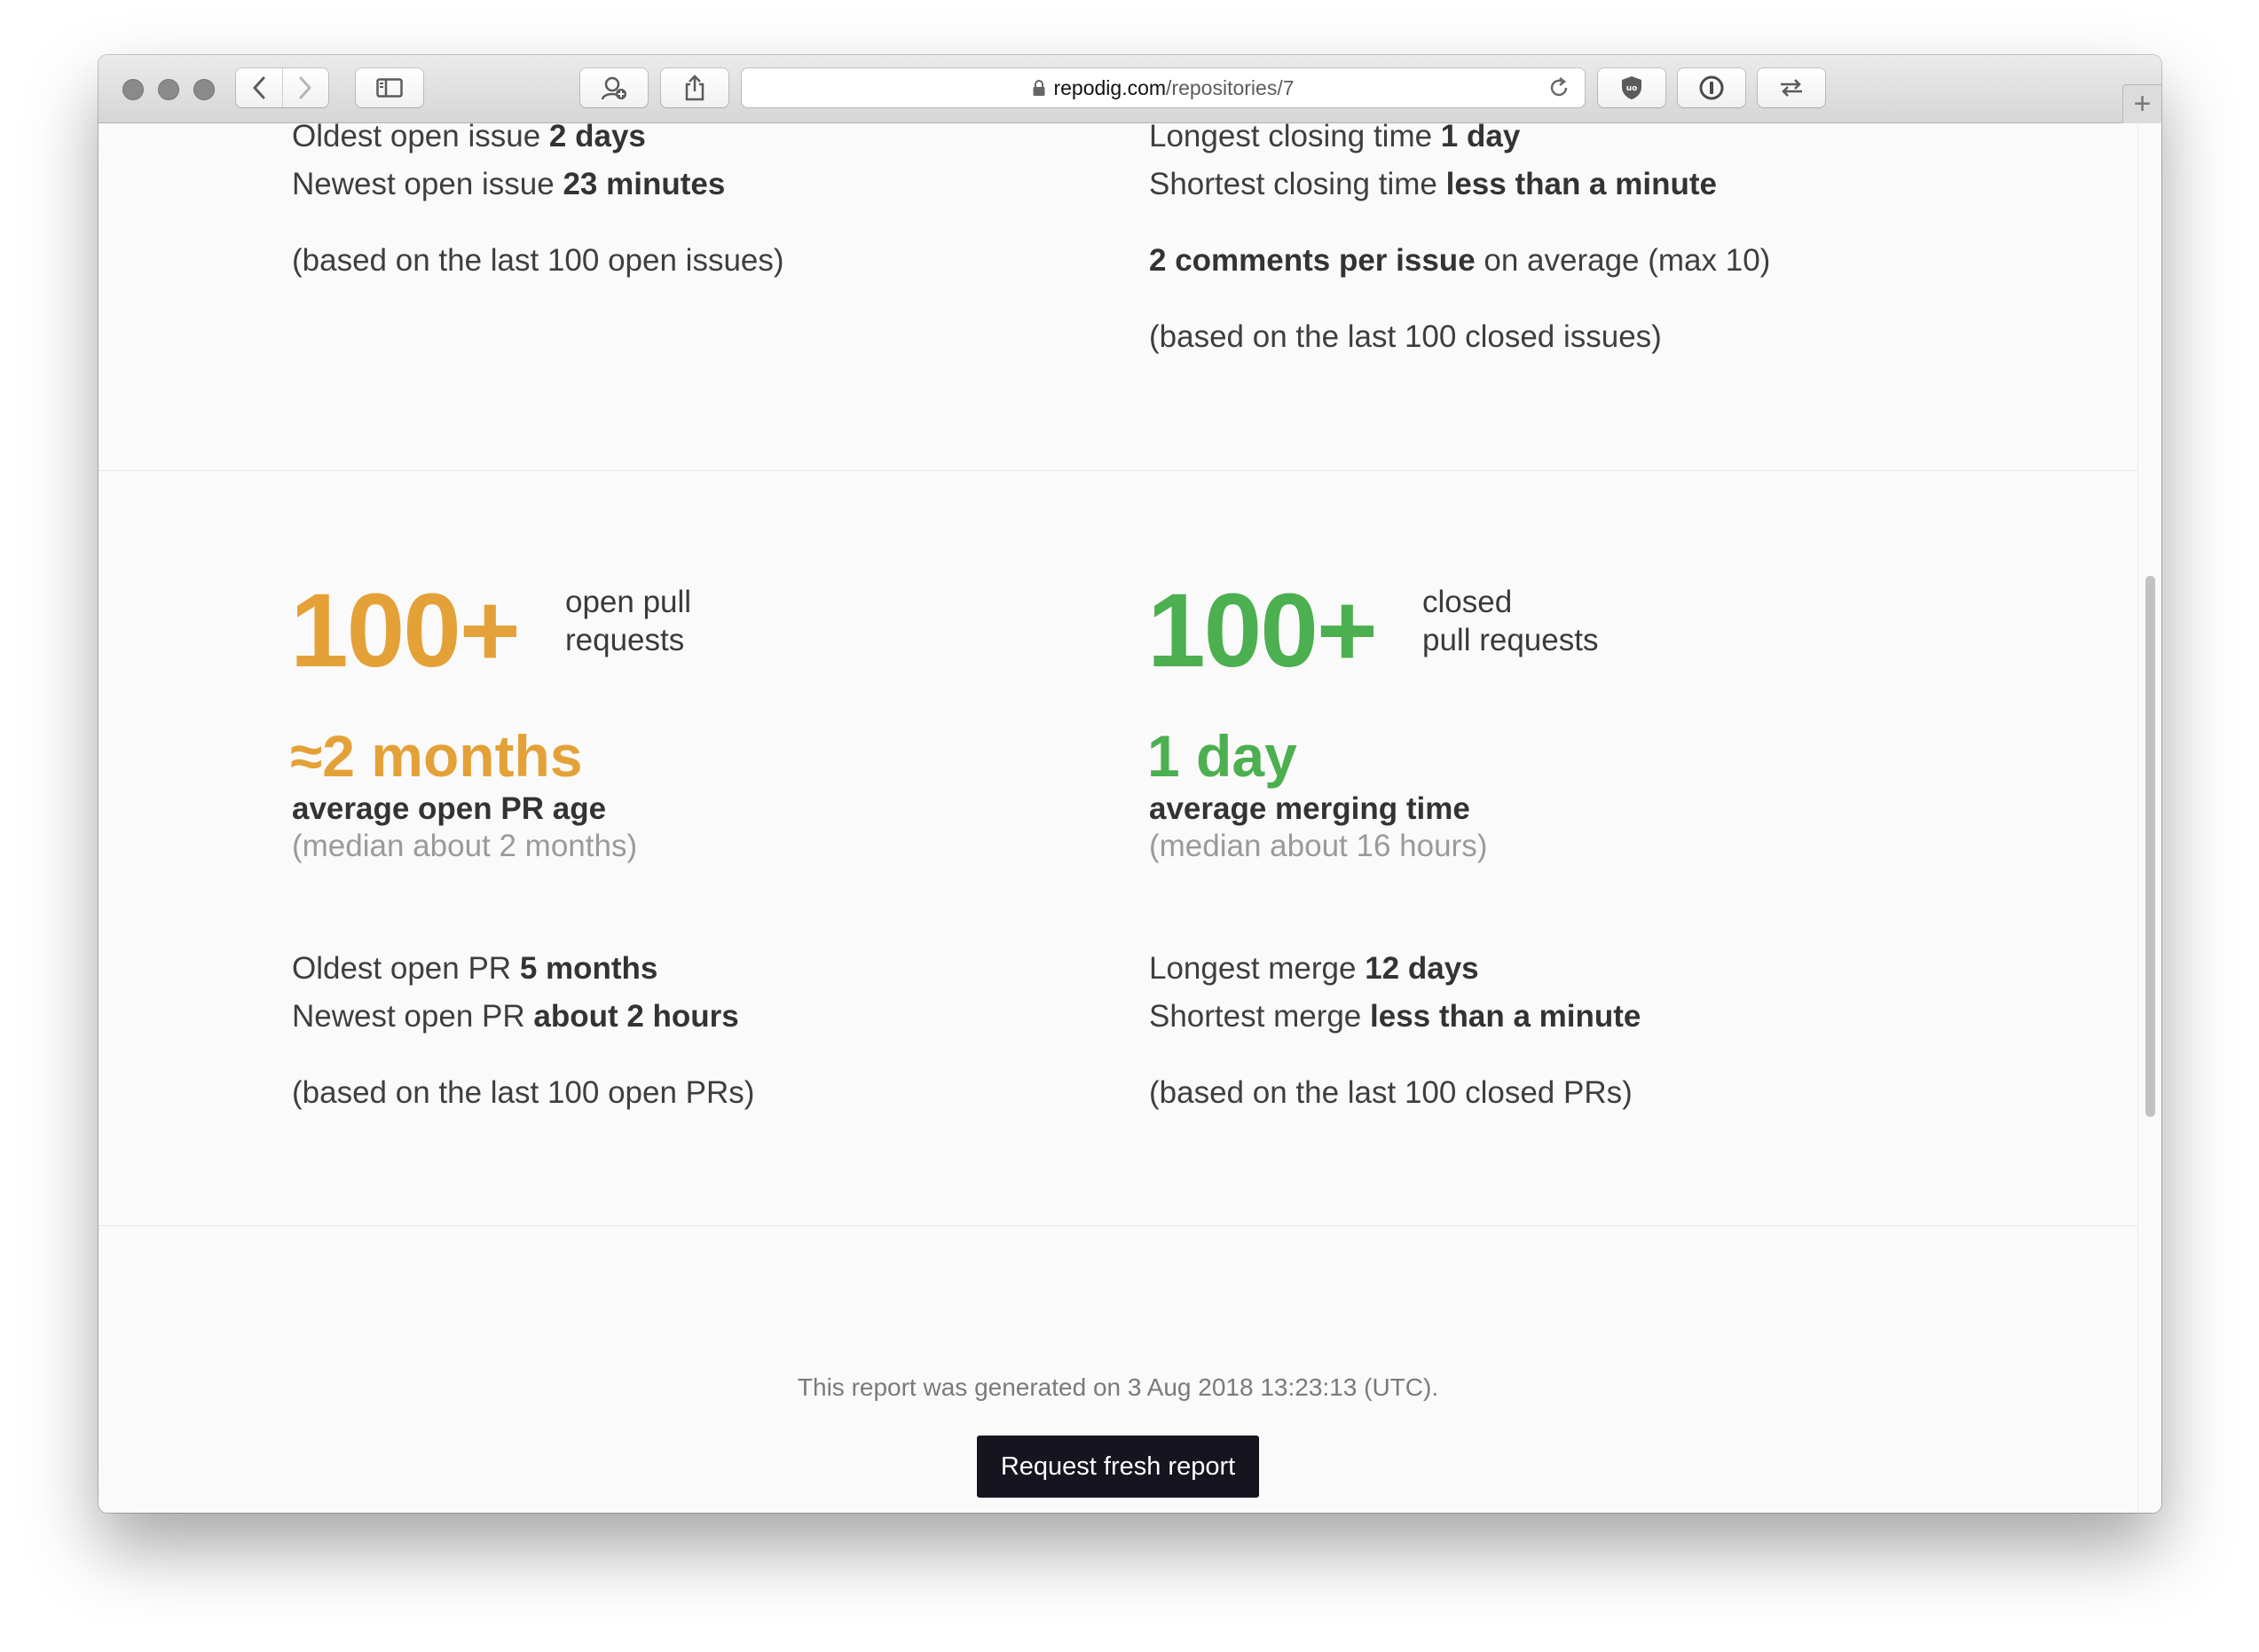 This screenshot has height=1652, width=2259. What do you see at coordinates (204, 89) in the screenshot?
I see `zoom-window-button` at bounding box center [204, 89].